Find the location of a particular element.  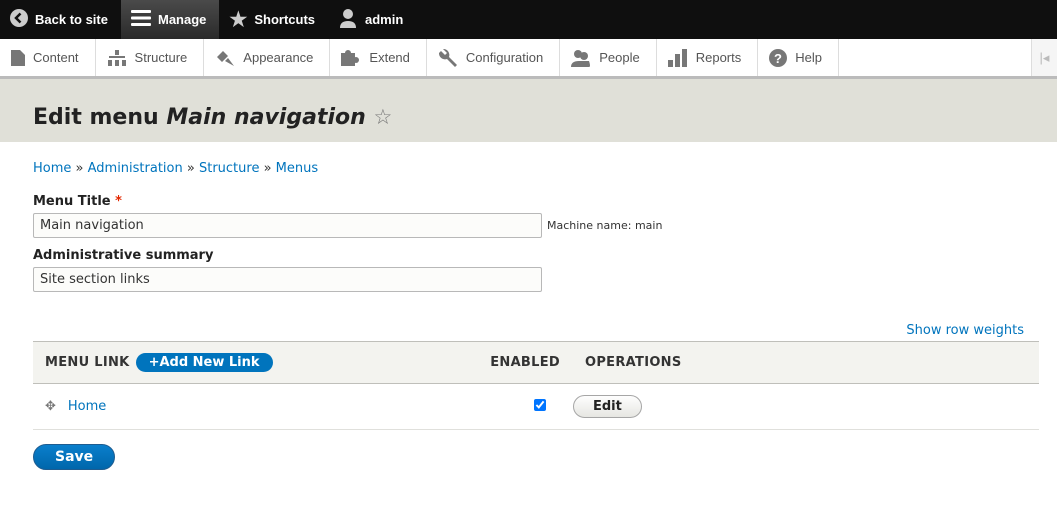

user-tab: admin is located at coordinates (372, 19).